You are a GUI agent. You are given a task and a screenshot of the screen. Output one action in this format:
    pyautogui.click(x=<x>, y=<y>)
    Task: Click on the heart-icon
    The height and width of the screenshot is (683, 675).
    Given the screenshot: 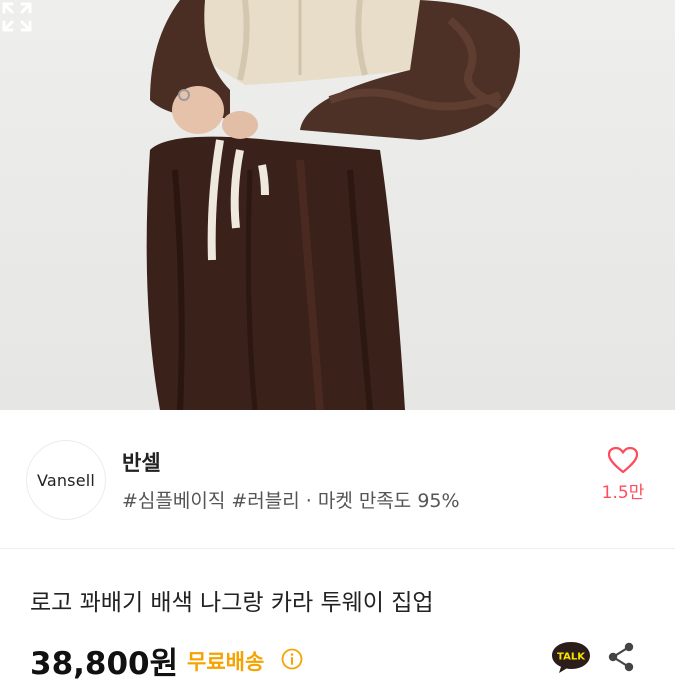 What is the action you would take?
    pyautogui.click(x=623, y=460)
    